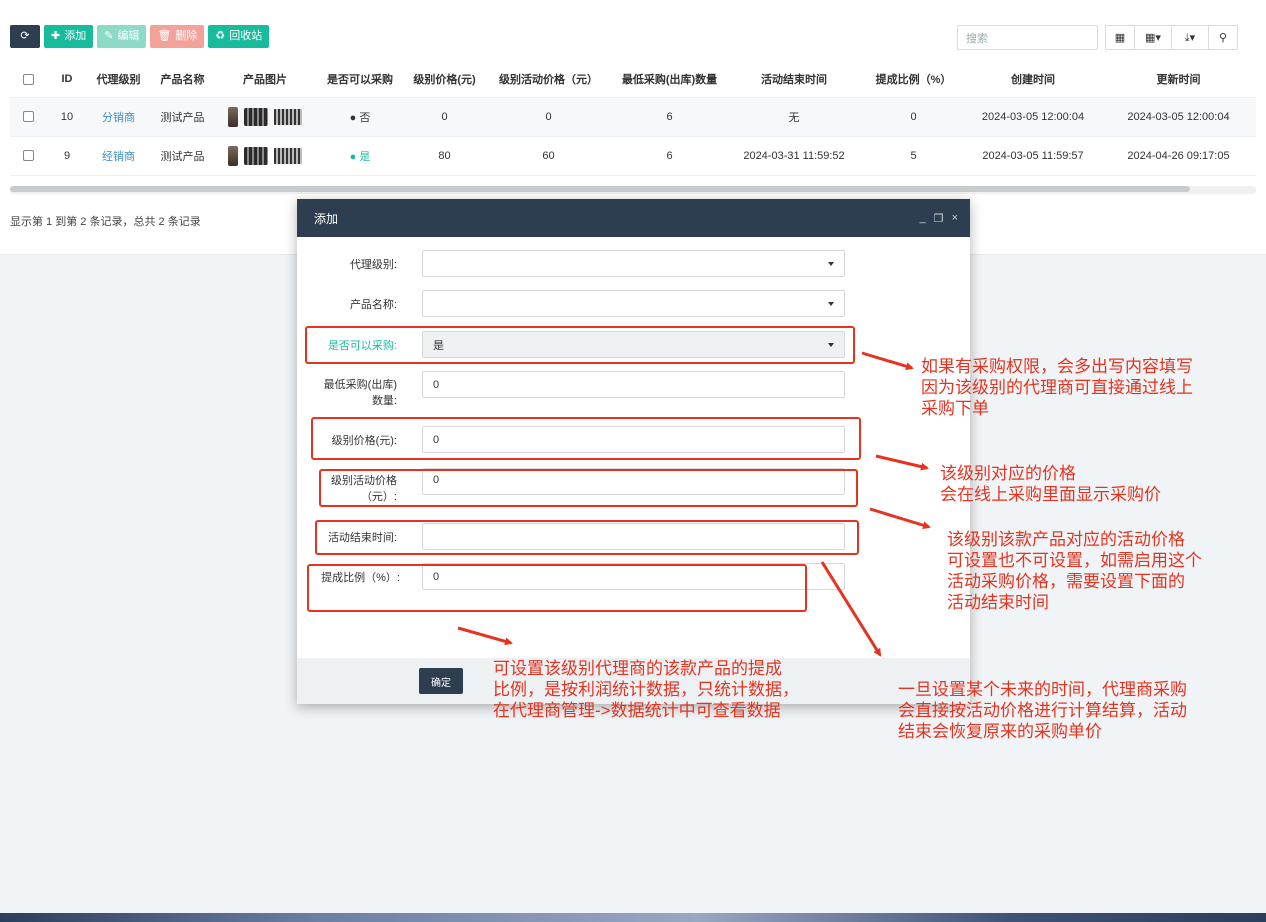  What do you see at coordinates (633, 263) in the screenshot?
I see `level-select` at bounding box center [633, 263].